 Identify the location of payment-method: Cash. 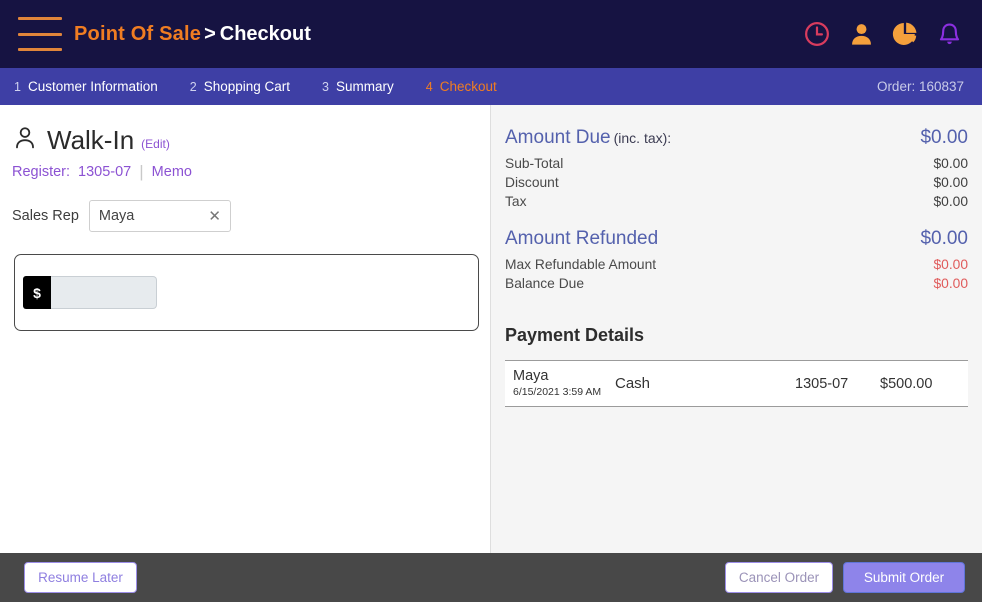
(633, 383).